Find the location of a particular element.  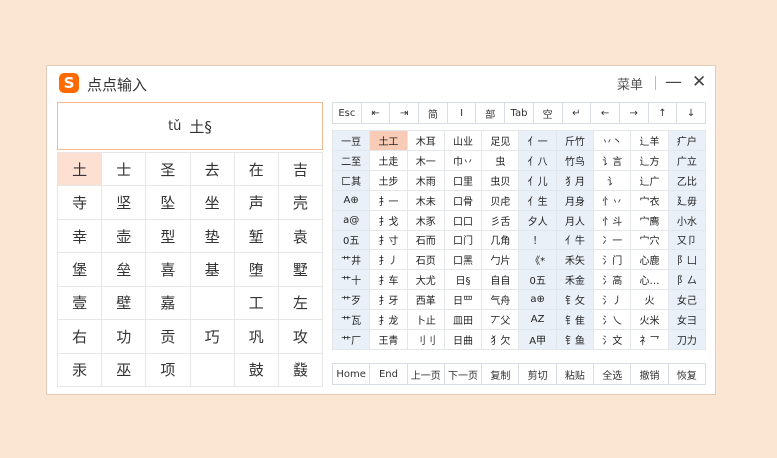

radical-cell: 0五 is located at coordinates (352, 240).